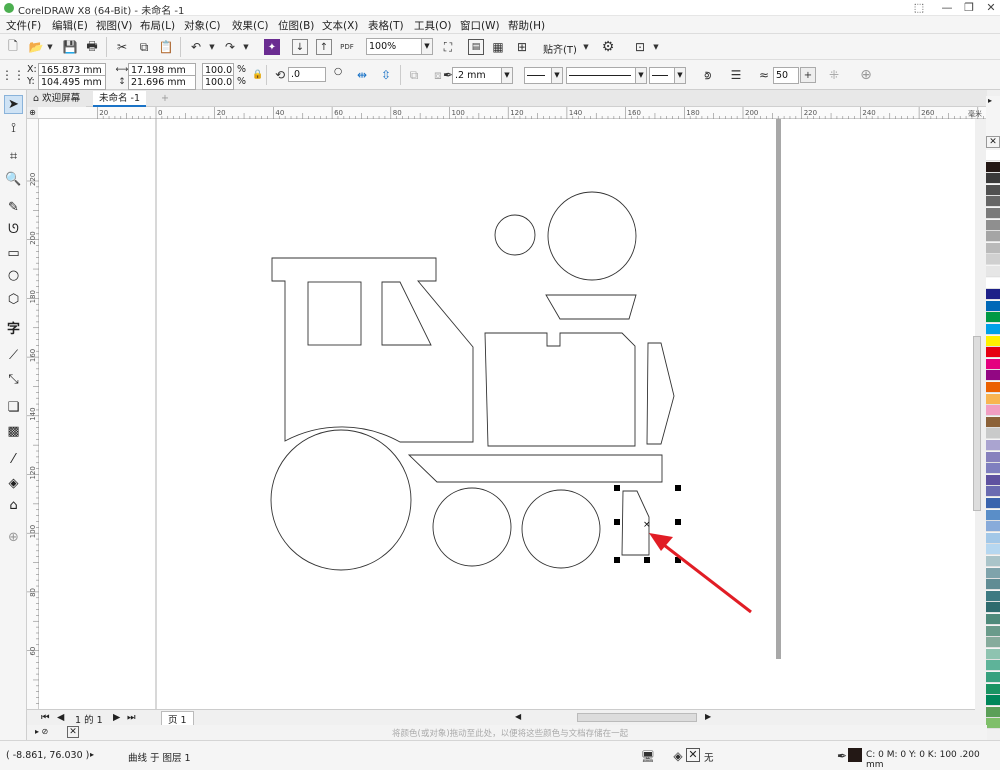 The image size is (1000, 770). I want to click on handle-top-right, so click(678, 488).